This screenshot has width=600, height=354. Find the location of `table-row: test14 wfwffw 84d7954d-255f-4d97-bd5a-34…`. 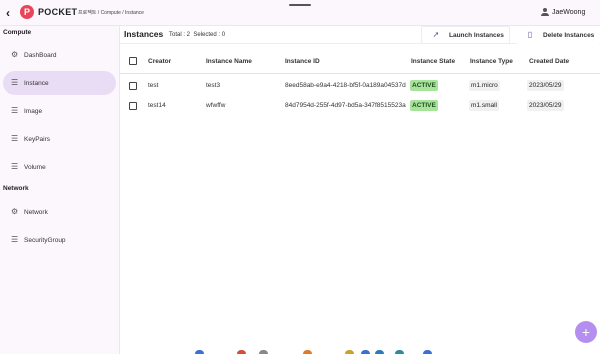

table-row: test14 wfwffw 84d7954d-255f-4d97-bd5a-34… is located at coordinates (360, 107).